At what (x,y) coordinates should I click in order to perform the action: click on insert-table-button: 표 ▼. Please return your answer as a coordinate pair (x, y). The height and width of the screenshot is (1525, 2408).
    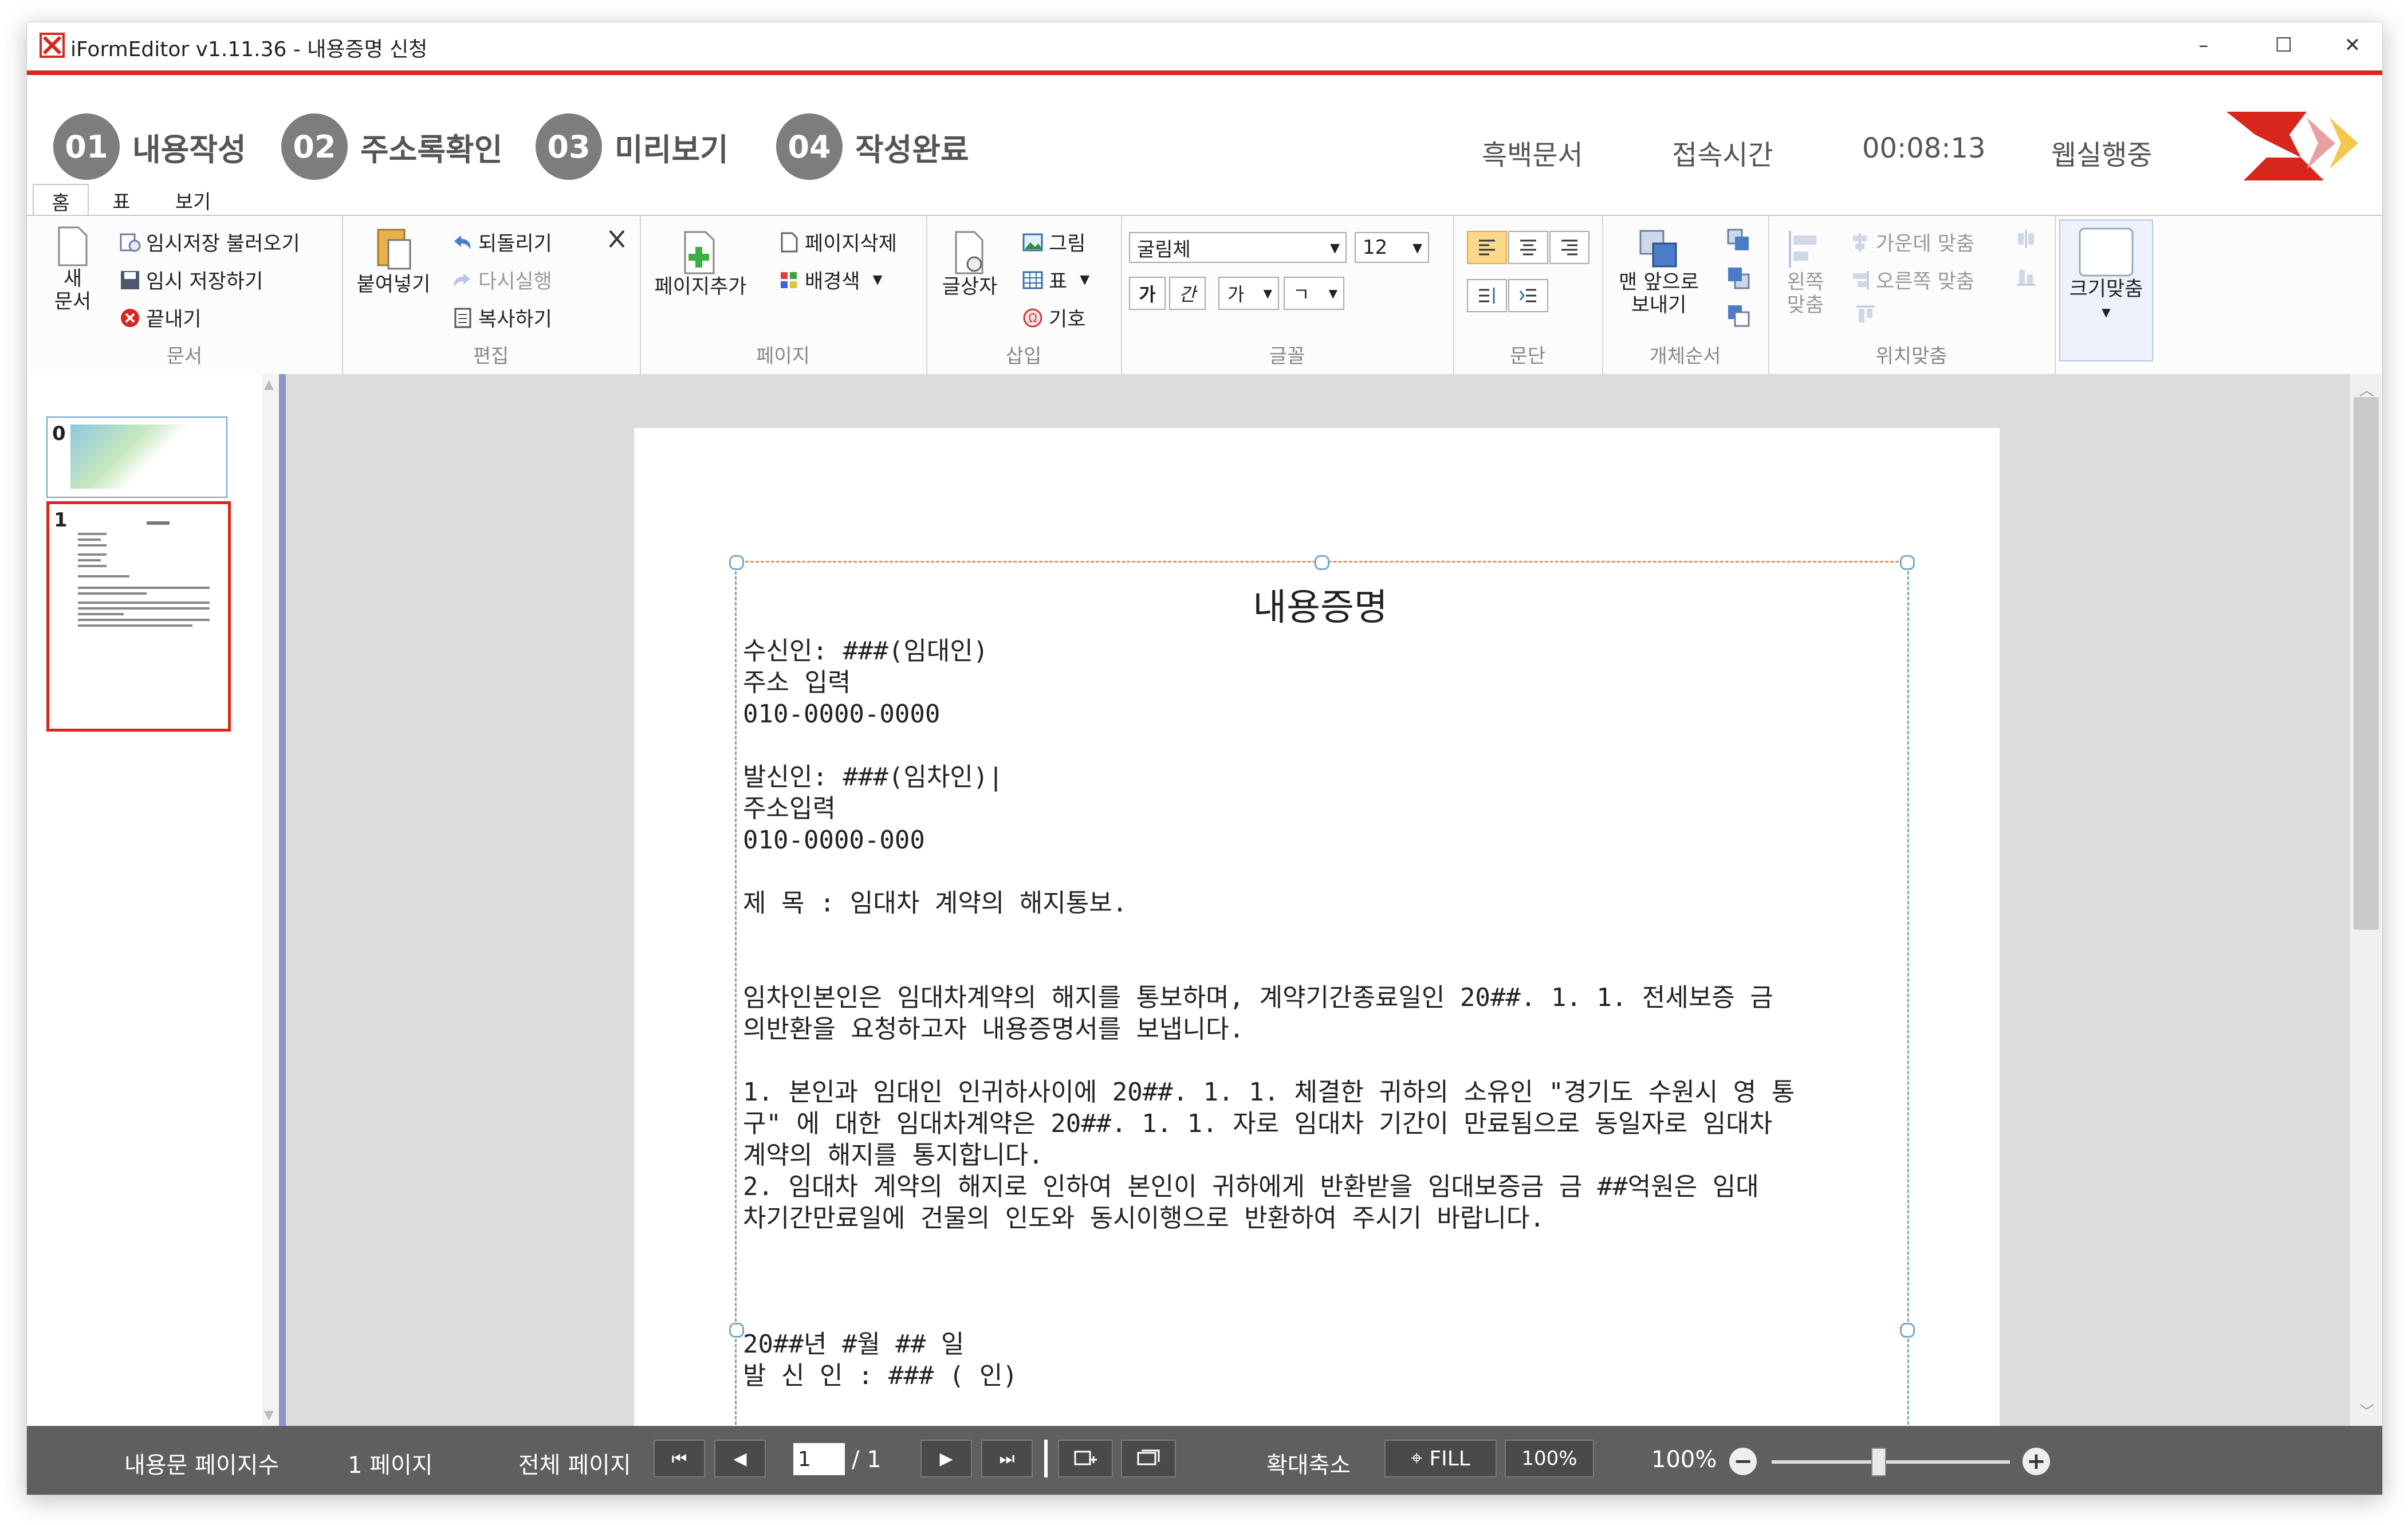
    Looking at the image, I should click on (1055, 279).